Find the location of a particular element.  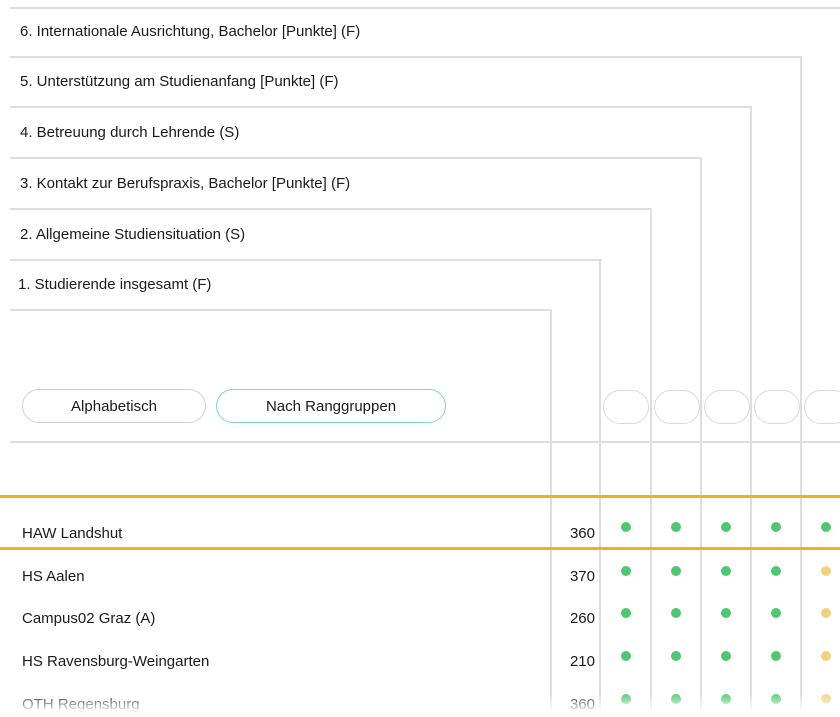

scroll-fade is located at coordinates (420, 702).